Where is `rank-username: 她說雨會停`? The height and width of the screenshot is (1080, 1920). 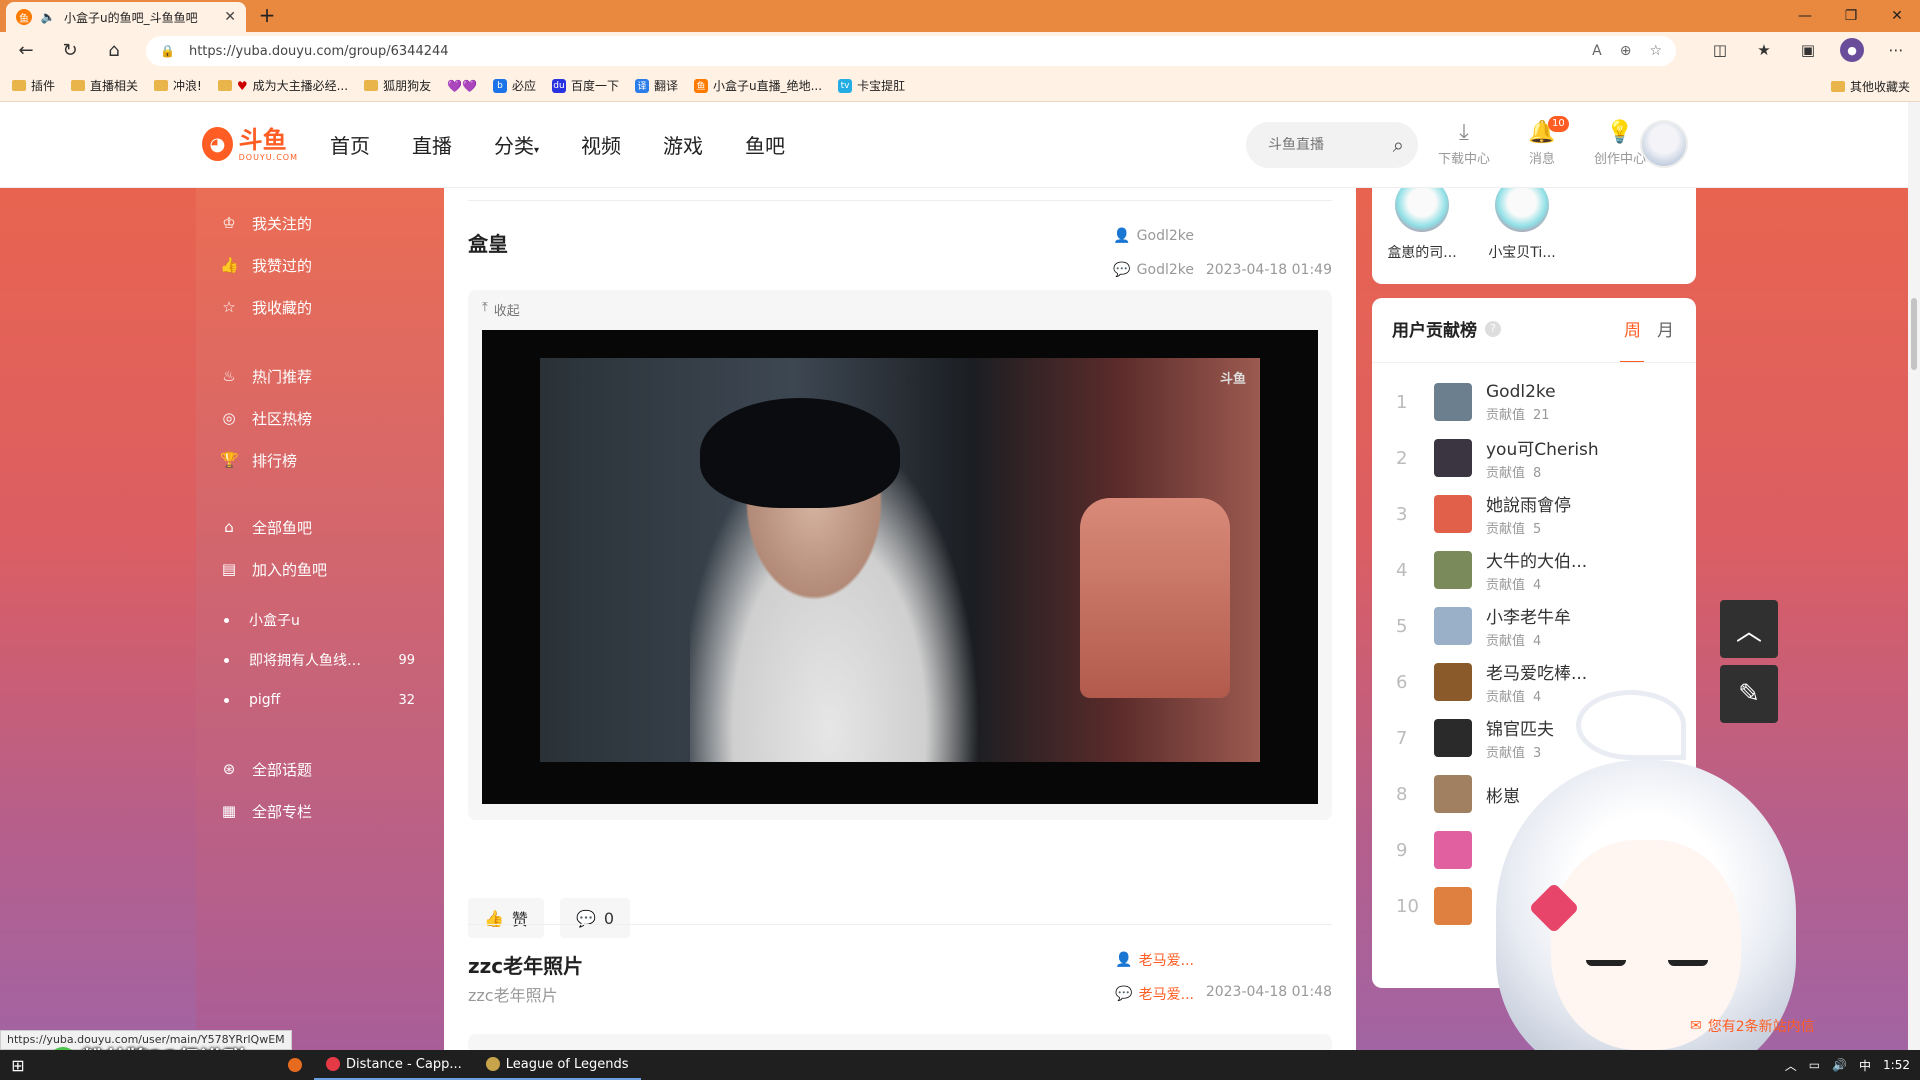 rank-username: 她說雨會停 is located at coordinates (1528, 503).